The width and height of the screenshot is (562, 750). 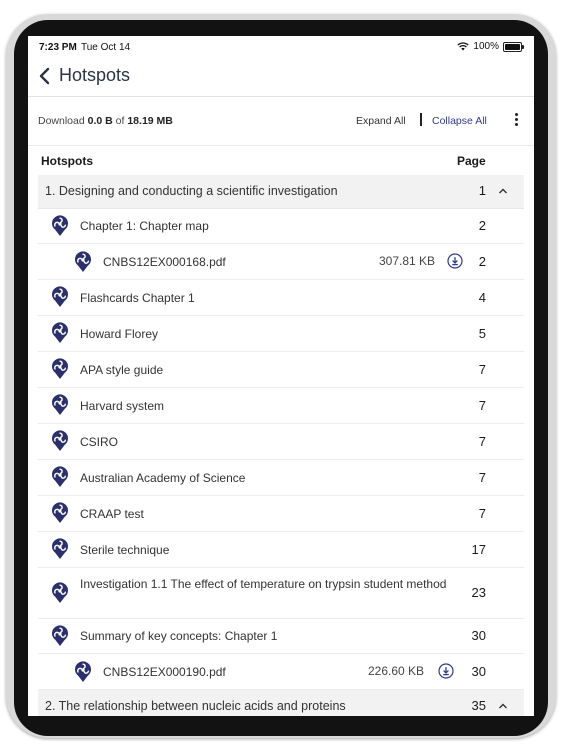 I want to click on file-size: 307.81 KB, so click(x=407, y=261).